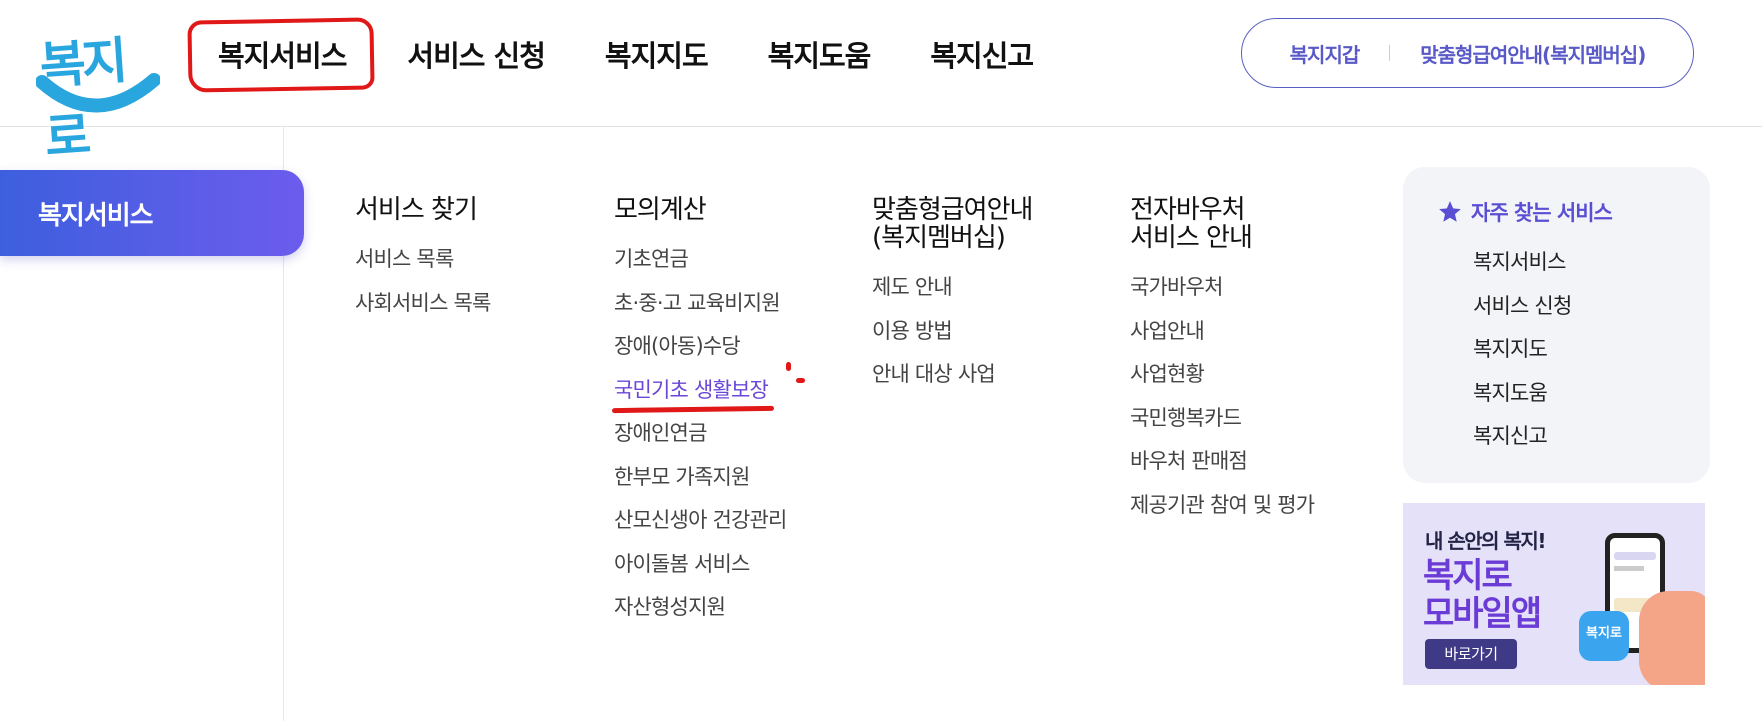 Image resolution: width=1762 pixels, height=721 pixels. Describe the element at coordinates (1522, 443) in the screenshot. I see `favorite-item-welfare-report: 복지신고` at that location.